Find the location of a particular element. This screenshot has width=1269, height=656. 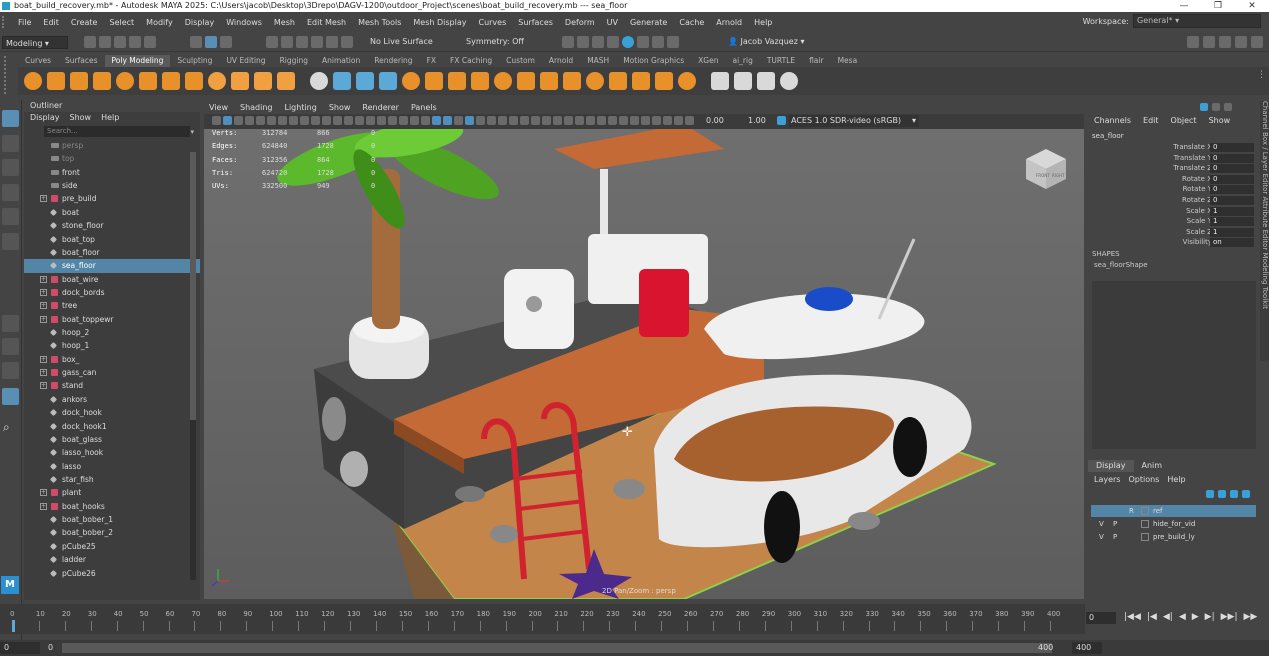

outliner-menu-display: Display is located at coordinates (45, 118).